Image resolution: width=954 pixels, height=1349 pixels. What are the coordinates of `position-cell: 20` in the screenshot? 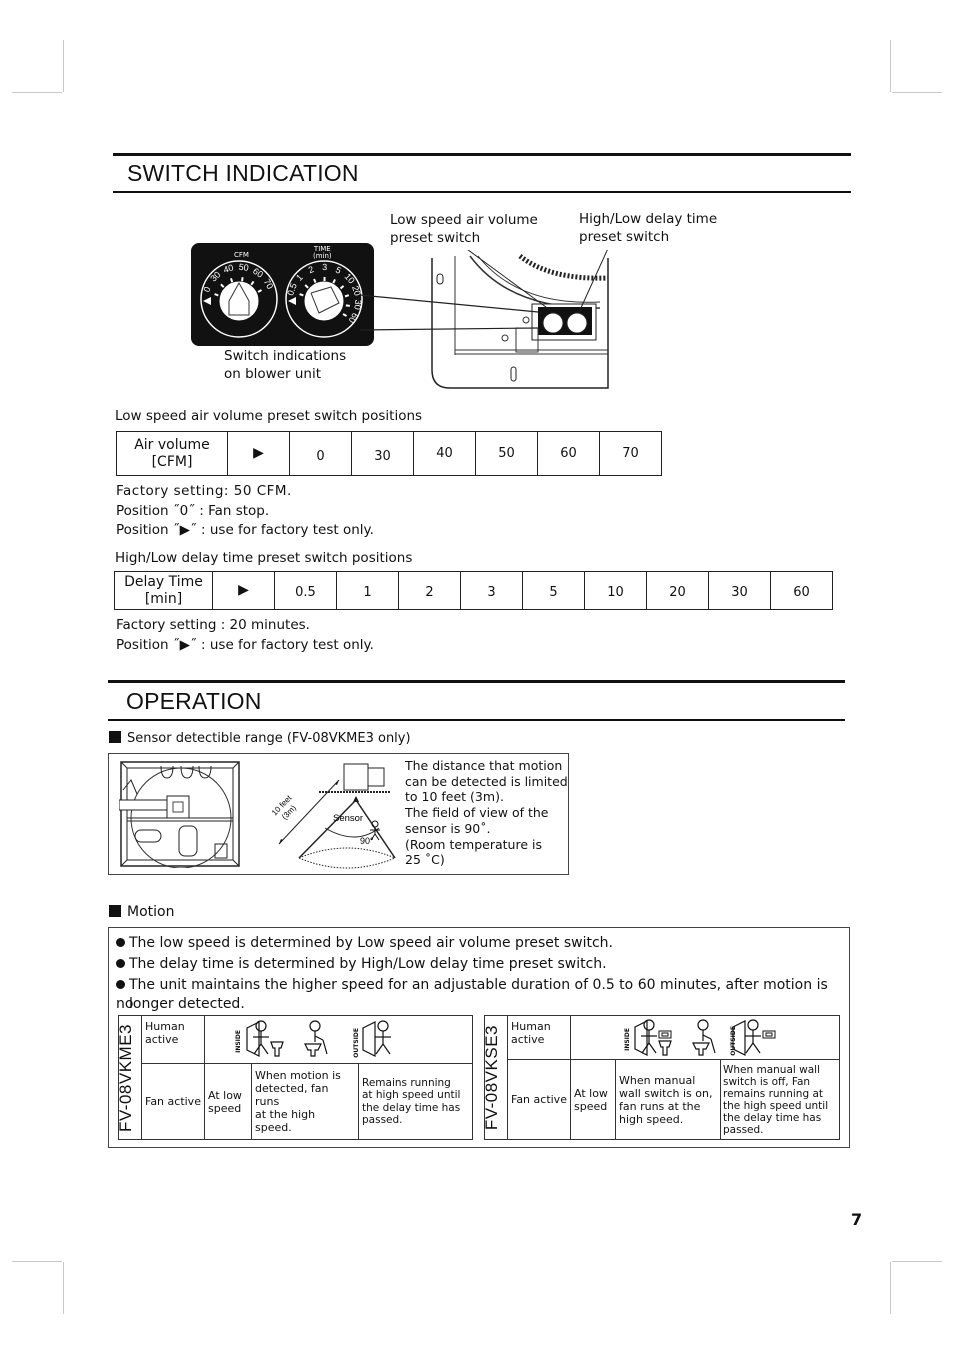 It's located at (677, 590).